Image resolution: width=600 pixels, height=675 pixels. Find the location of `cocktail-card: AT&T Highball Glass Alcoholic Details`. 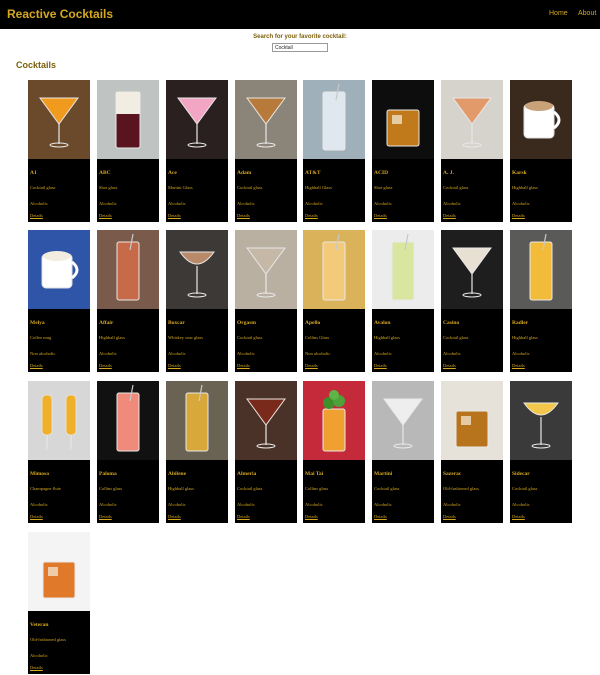

cocktail-card: AT&T Highball Glass Alcoholic Details is located at coordinates (334, 151).